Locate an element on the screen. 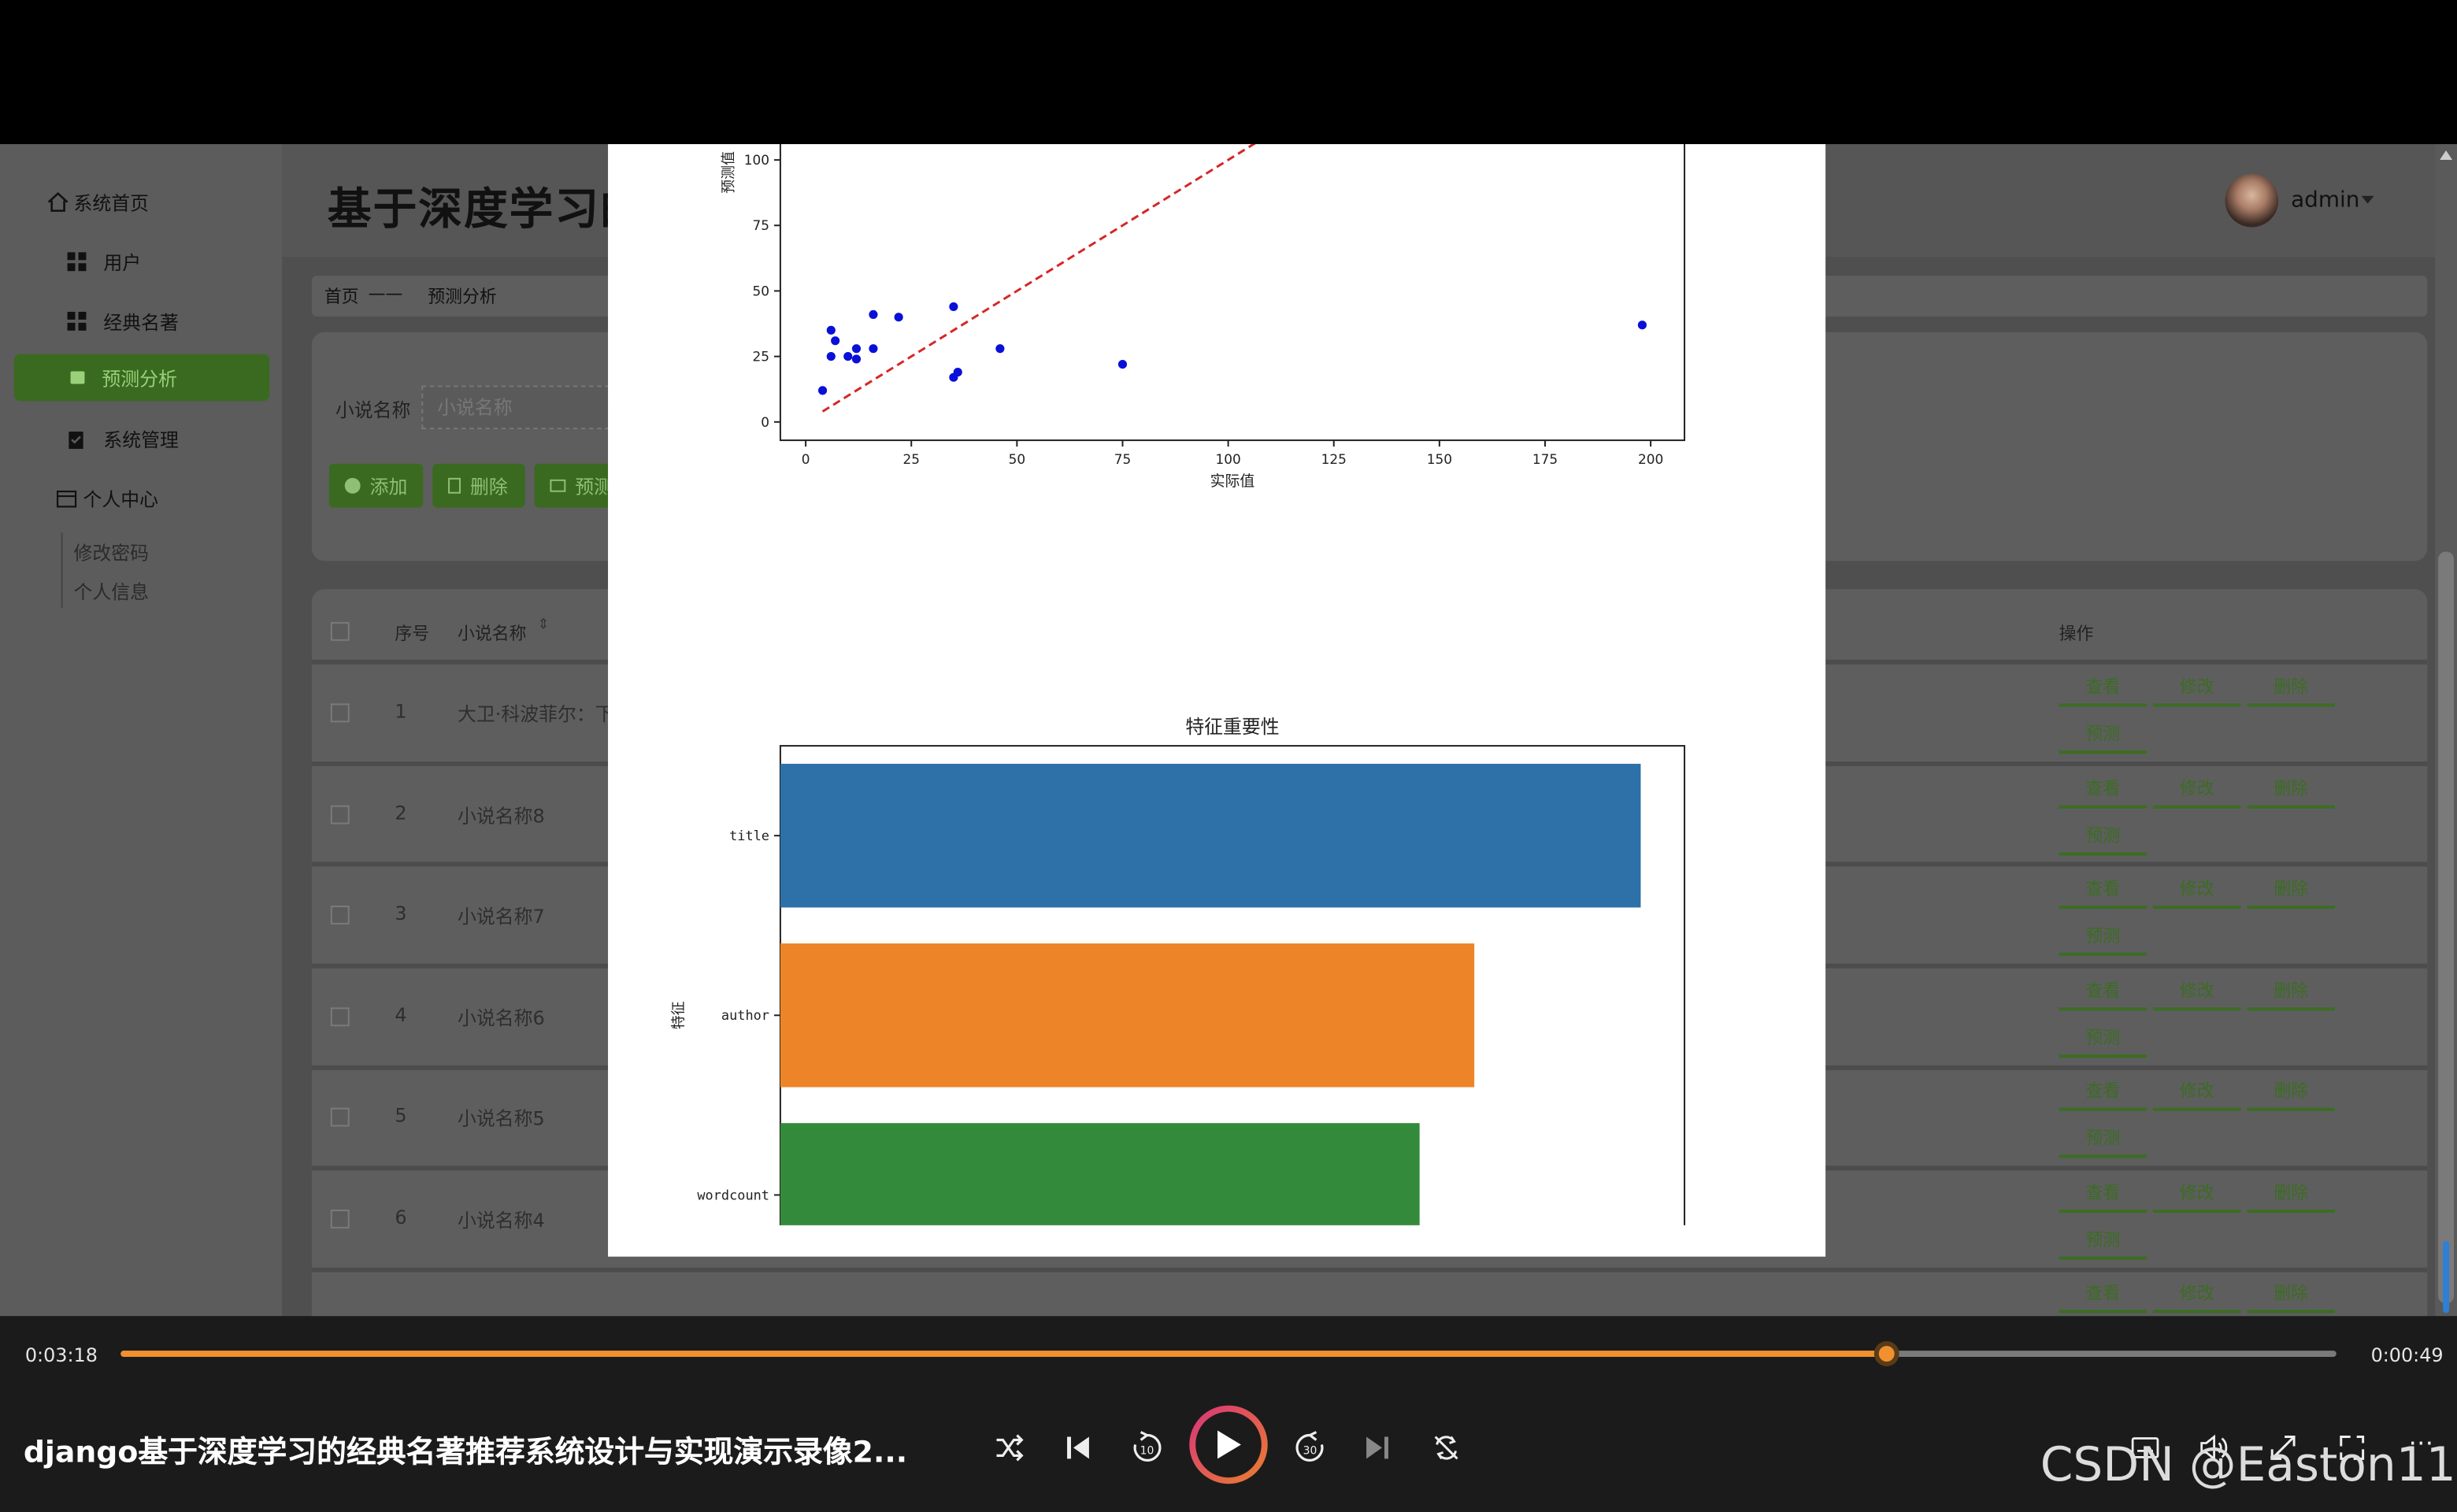 The height and width of the screenshot is (1512, 2457). forward-30-button: 30 is located at coordinates (1310, 1448).